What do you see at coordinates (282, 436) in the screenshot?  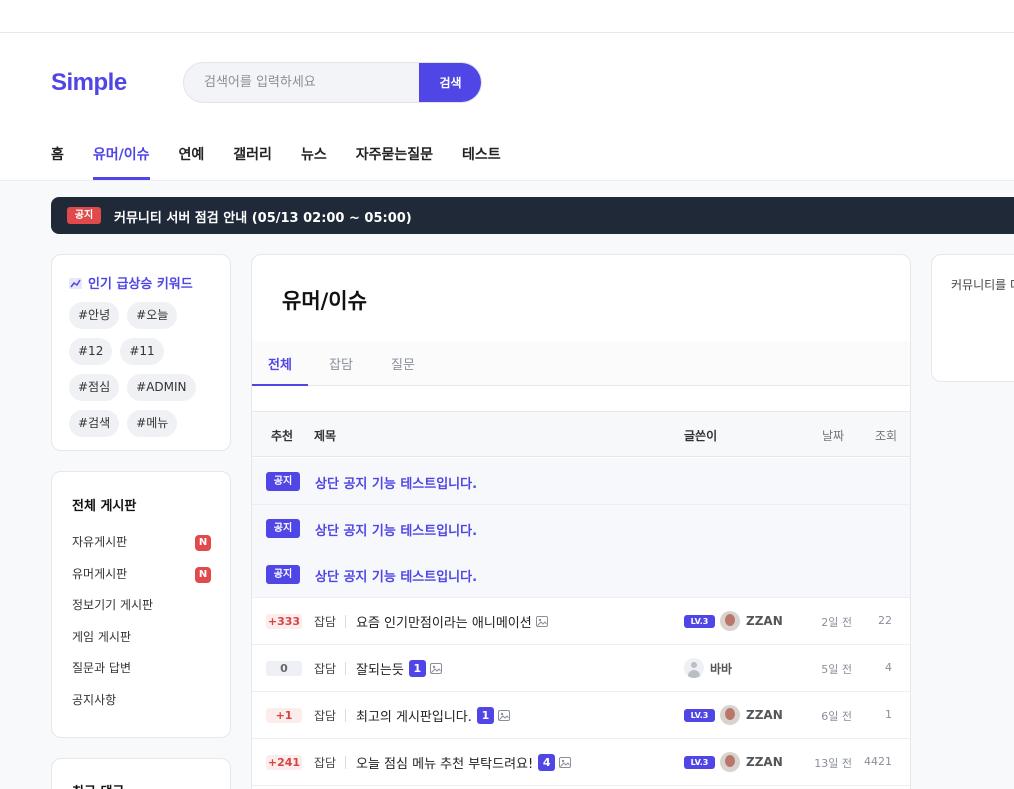 I see `col-recommend: 추천` at bounding box center [282, 436].